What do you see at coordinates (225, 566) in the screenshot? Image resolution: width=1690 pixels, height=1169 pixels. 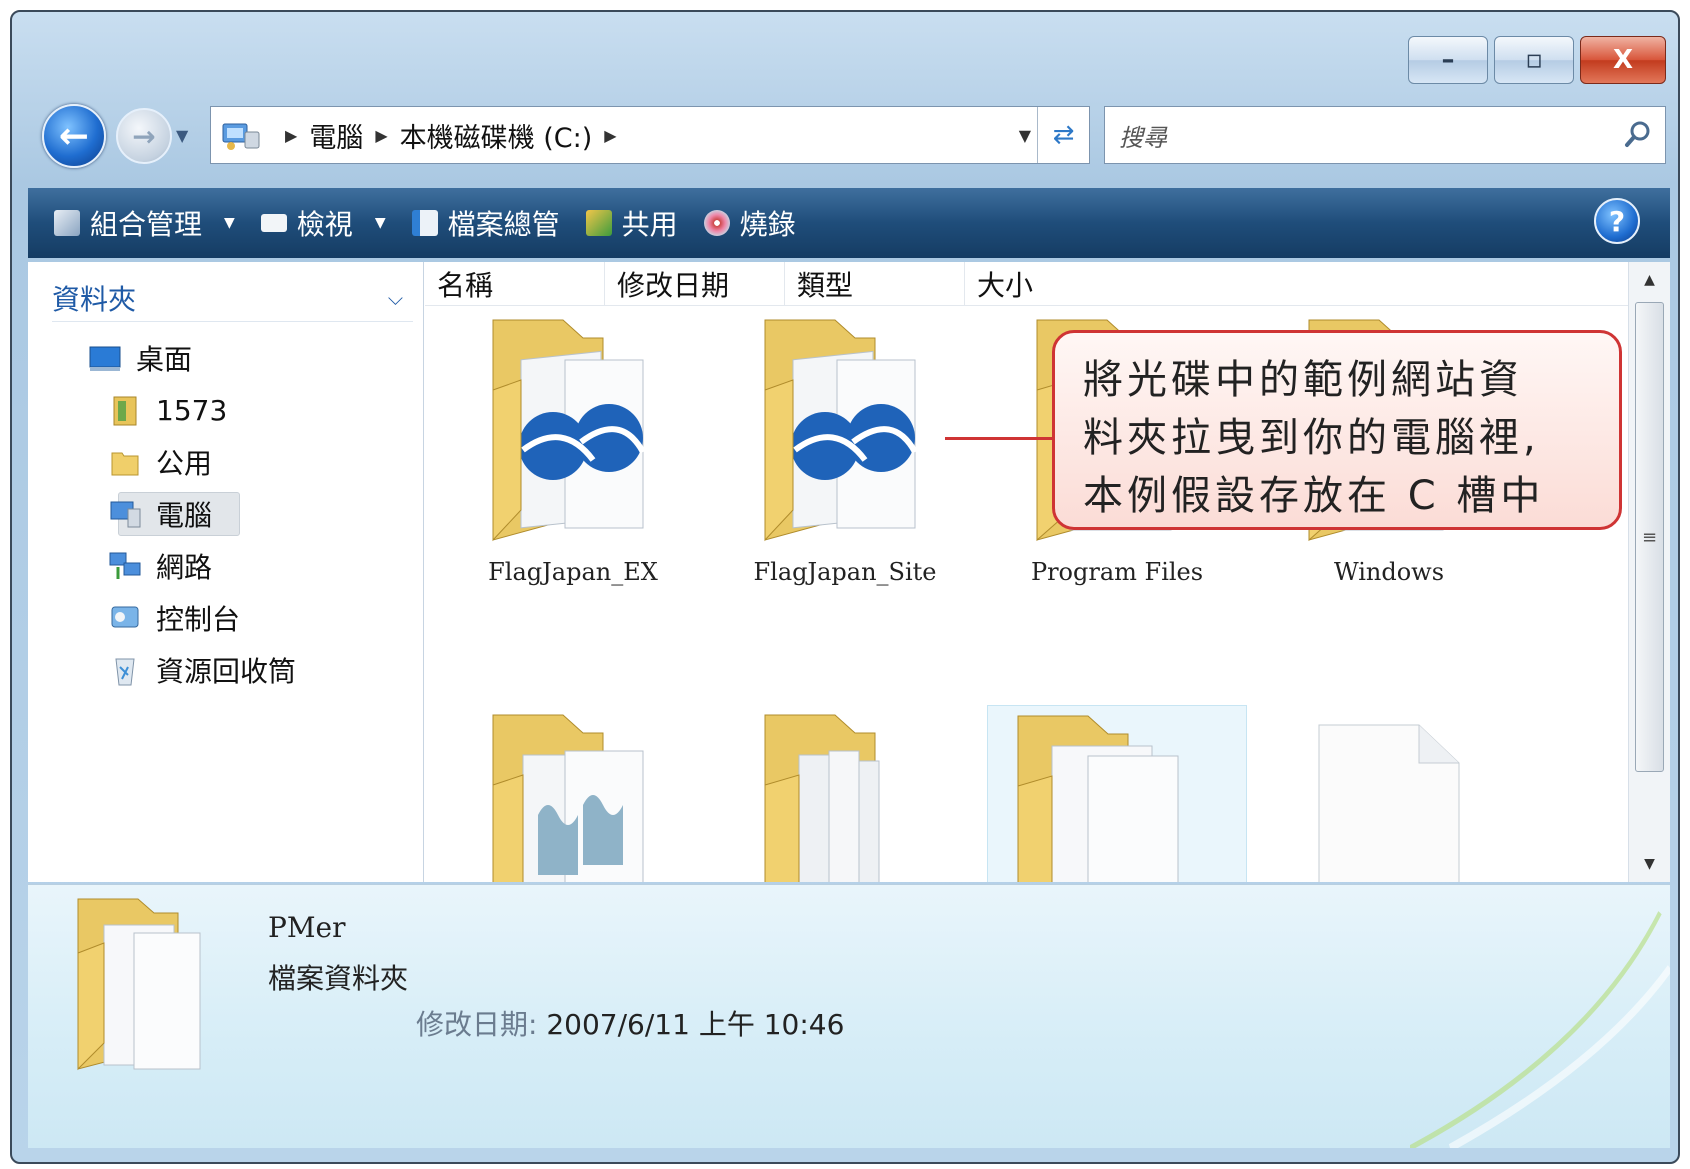 I see `tree-item-network: 網路` at bounding box center [225, 566].